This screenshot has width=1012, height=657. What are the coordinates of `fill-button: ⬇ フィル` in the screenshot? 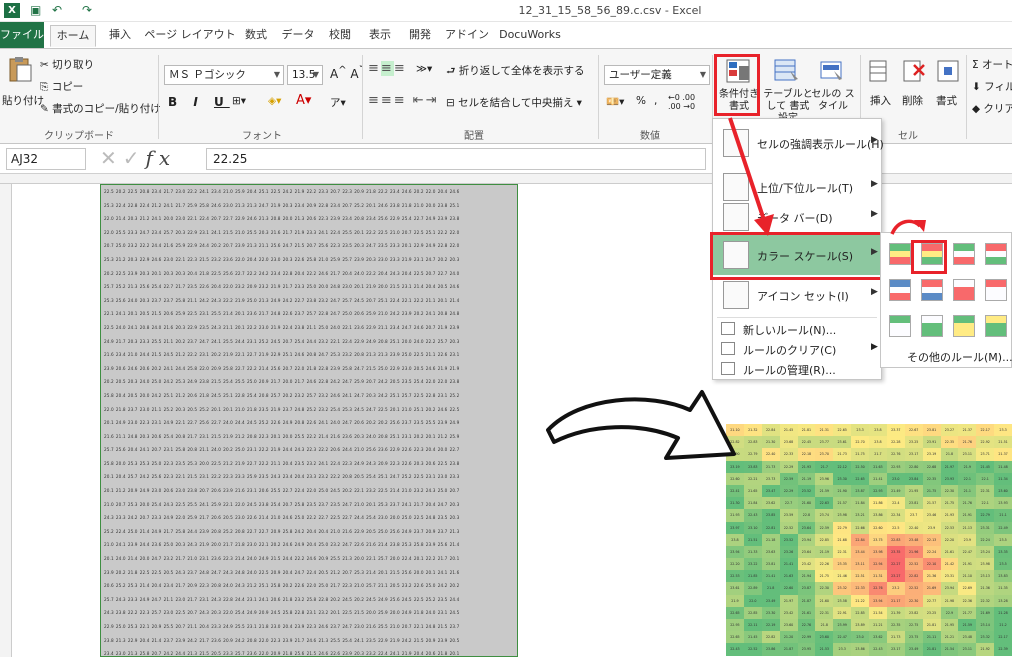 It's located at (992, 86).